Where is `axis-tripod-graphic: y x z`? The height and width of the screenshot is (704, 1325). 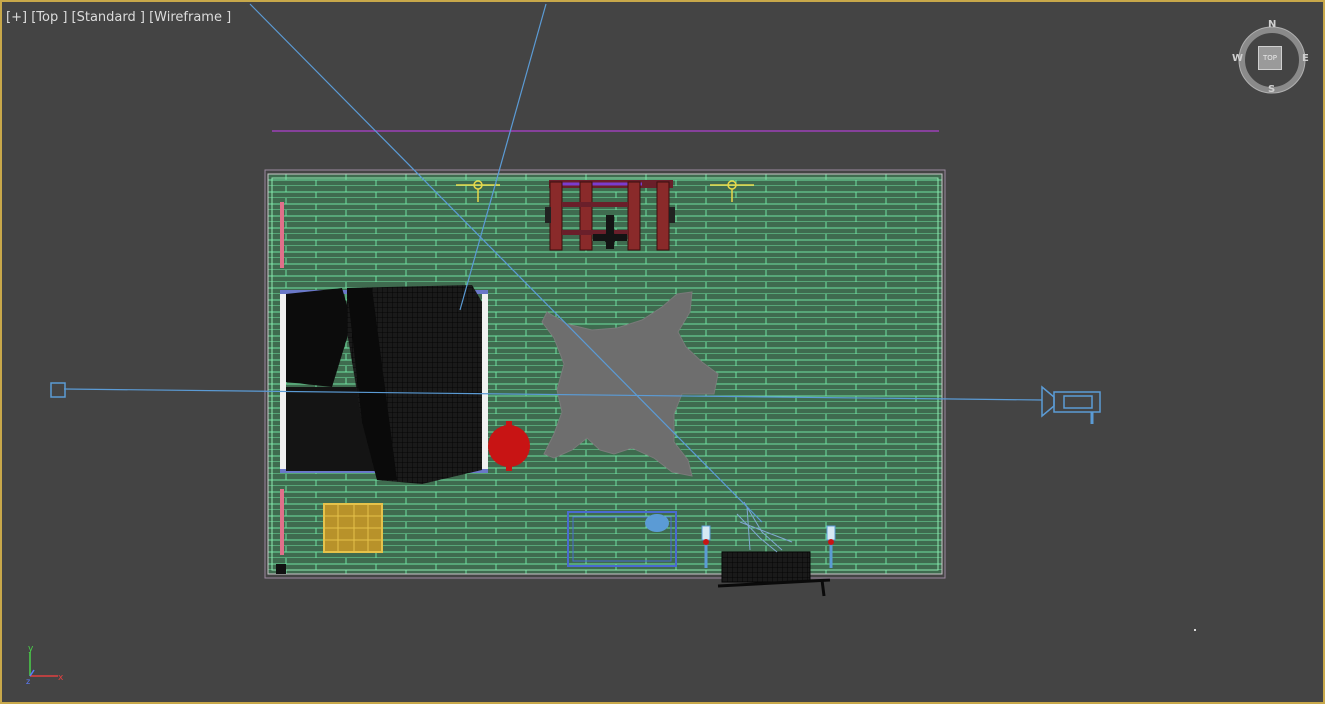
axis-tripod-graphic: y x z is located at coordinates (45, 665).